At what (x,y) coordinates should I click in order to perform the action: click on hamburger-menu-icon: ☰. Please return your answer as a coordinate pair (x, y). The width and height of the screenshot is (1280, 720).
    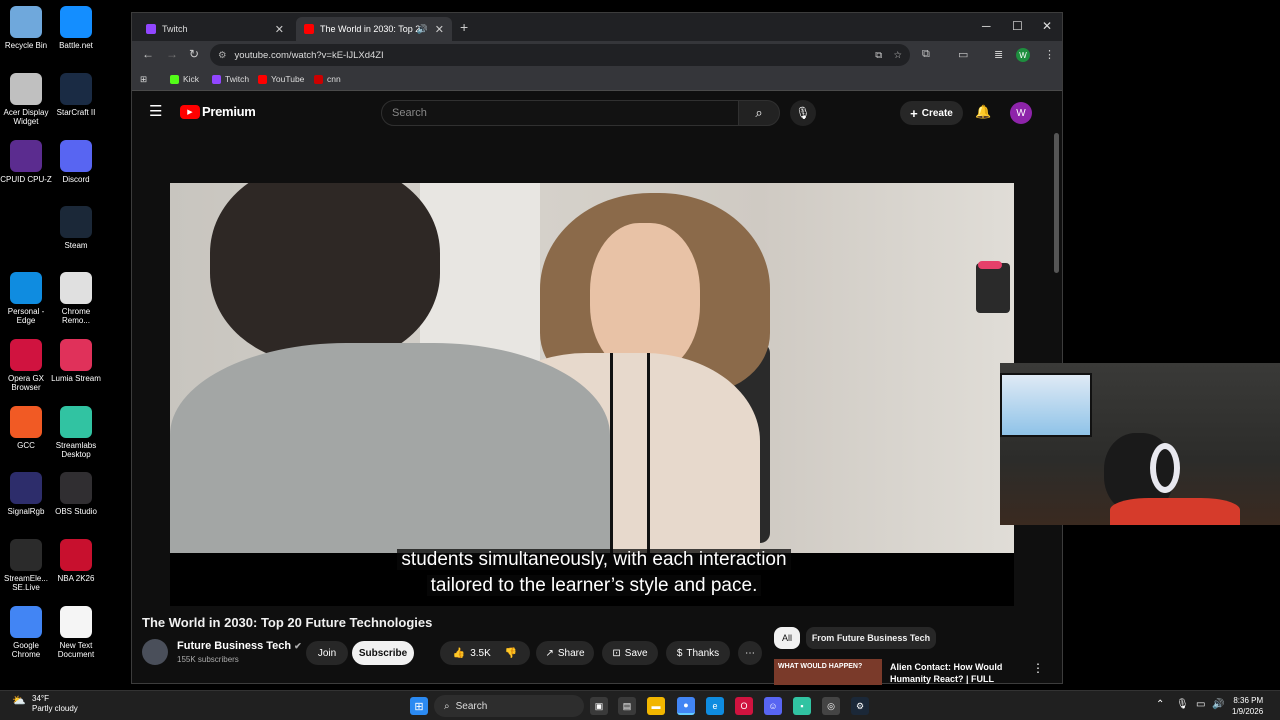
    Looking at the image, I should click on (155, 111).